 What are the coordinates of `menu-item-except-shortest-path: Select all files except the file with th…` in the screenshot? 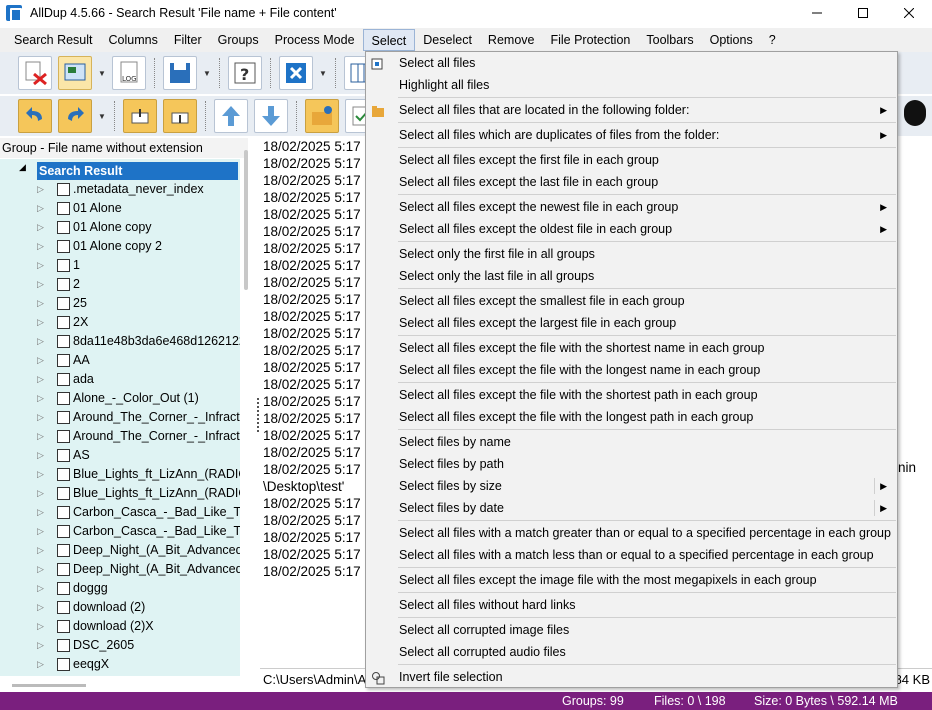 It's located at (631, 395).